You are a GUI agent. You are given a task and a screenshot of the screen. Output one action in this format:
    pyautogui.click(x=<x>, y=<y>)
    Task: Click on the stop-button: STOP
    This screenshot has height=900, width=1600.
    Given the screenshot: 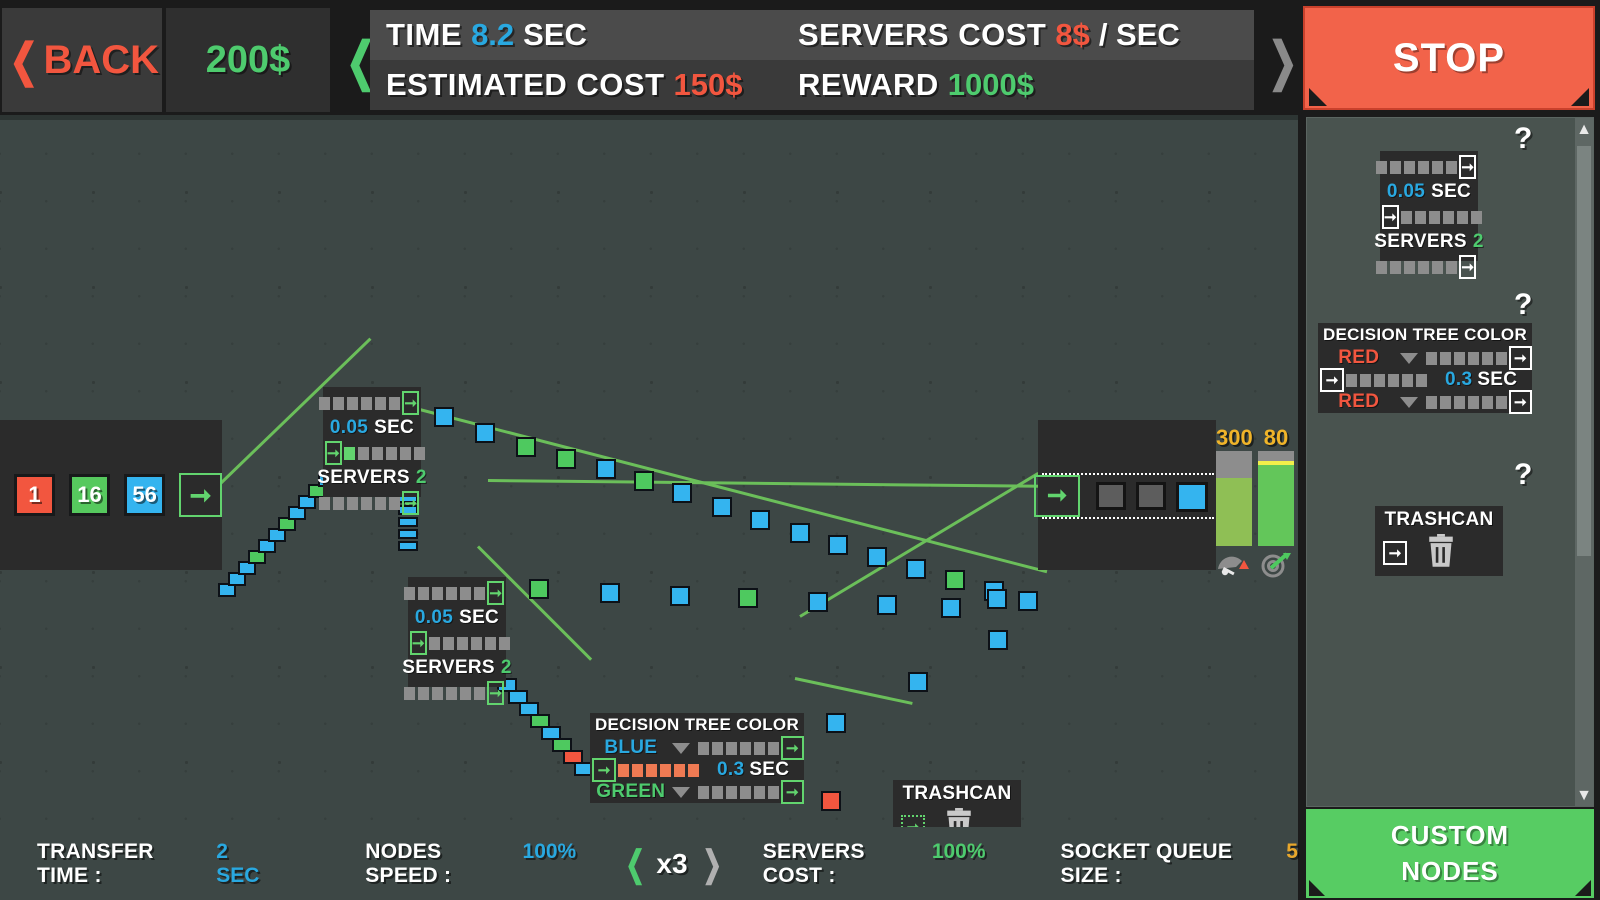 What is the action you would take?
    pyautogui.click(x=1449, y=58)
    